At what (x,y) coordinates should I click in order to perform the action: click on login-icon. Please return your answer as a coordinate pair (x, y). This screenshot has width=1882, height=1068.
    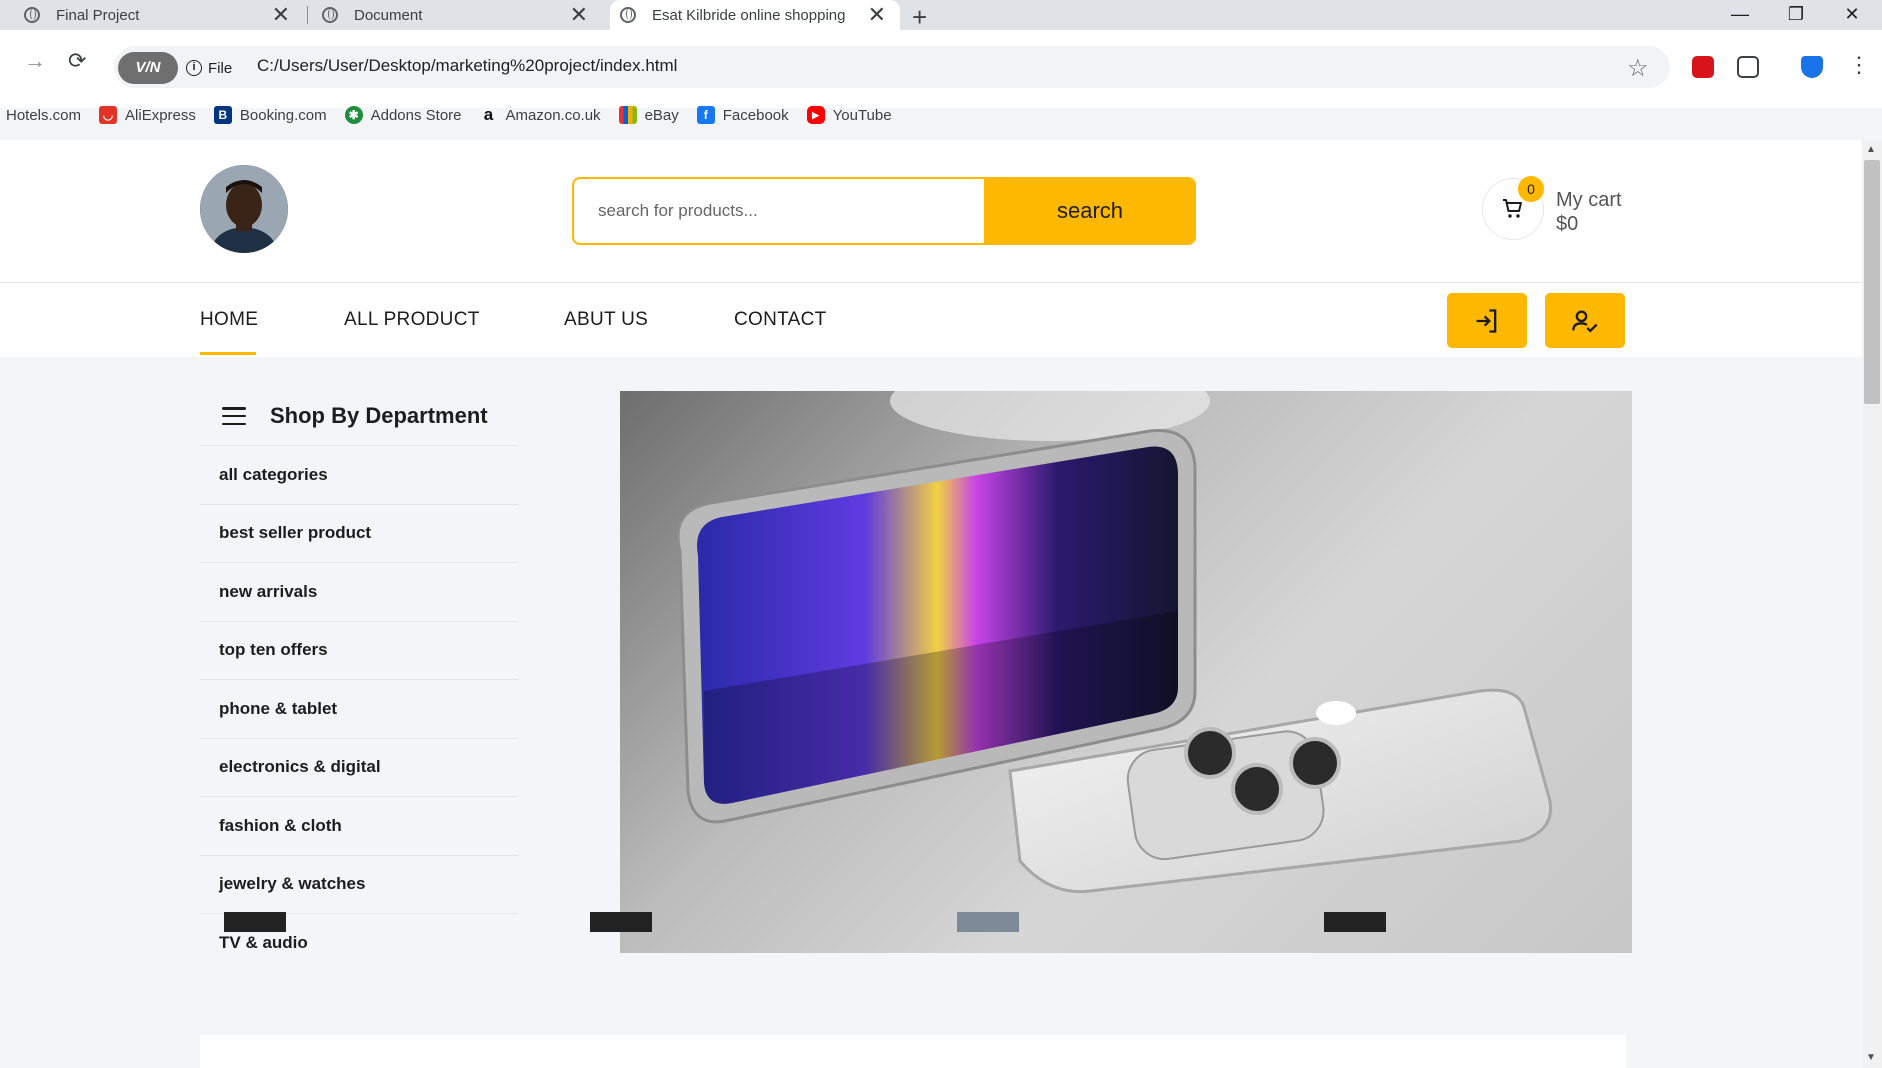
    Looking at the image, I should click on (1486, 320).